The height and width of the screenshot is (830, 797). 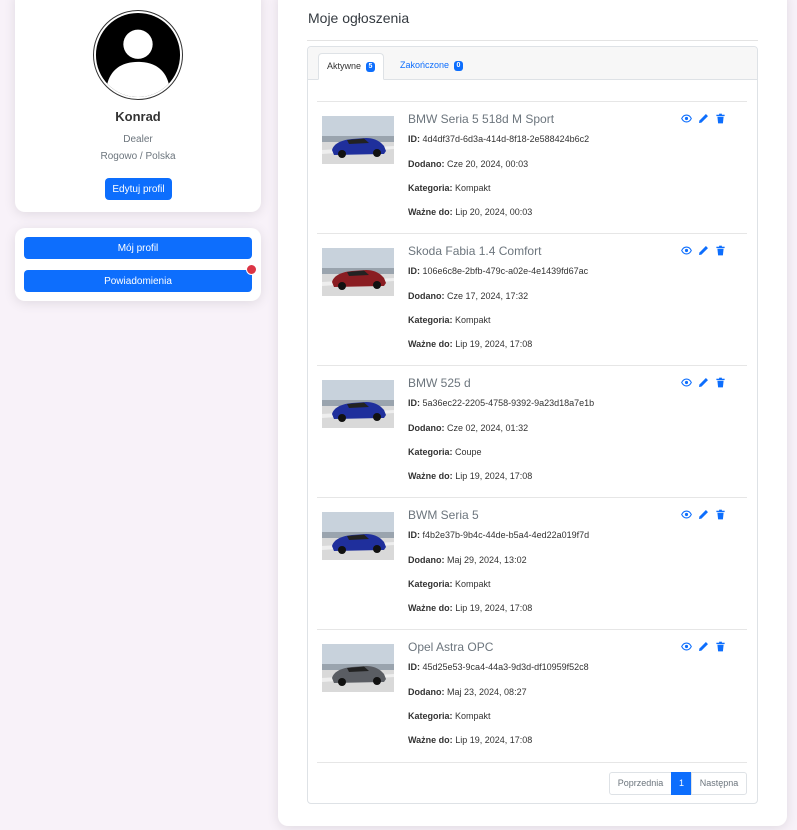 What do you see at coordinates (508, 403) in the screenshot?
I see `field-value: 5a36ec22-2205-4758-9392-9a23d18a7e1b` at bounding box center [508, 403].